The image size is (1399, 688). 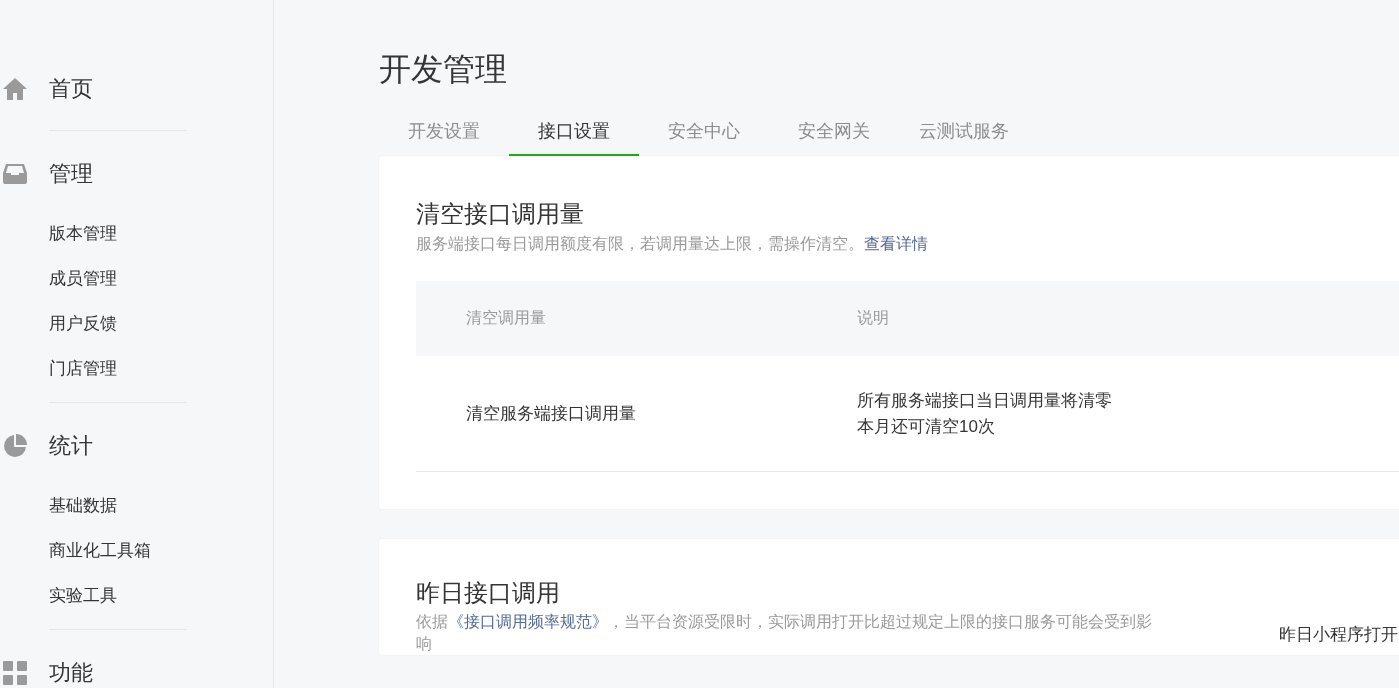 I want to click on sidebar-item: 用户反馈, so click(x=161, y=324).